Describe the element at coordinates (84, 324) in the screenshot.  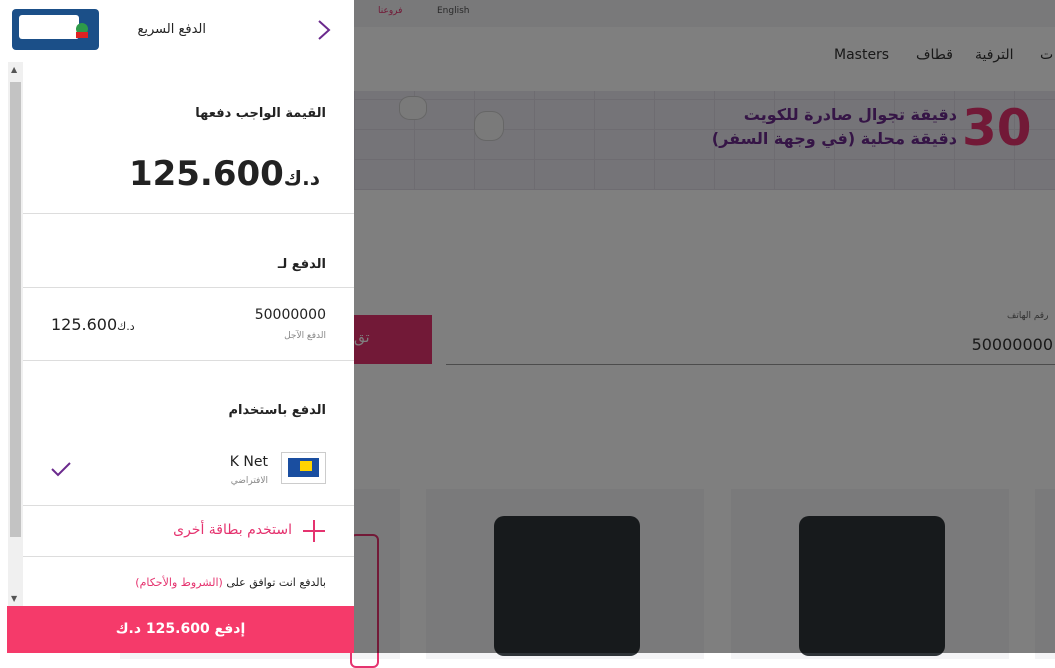
I see `account-amount-value: 125.600` at that location.